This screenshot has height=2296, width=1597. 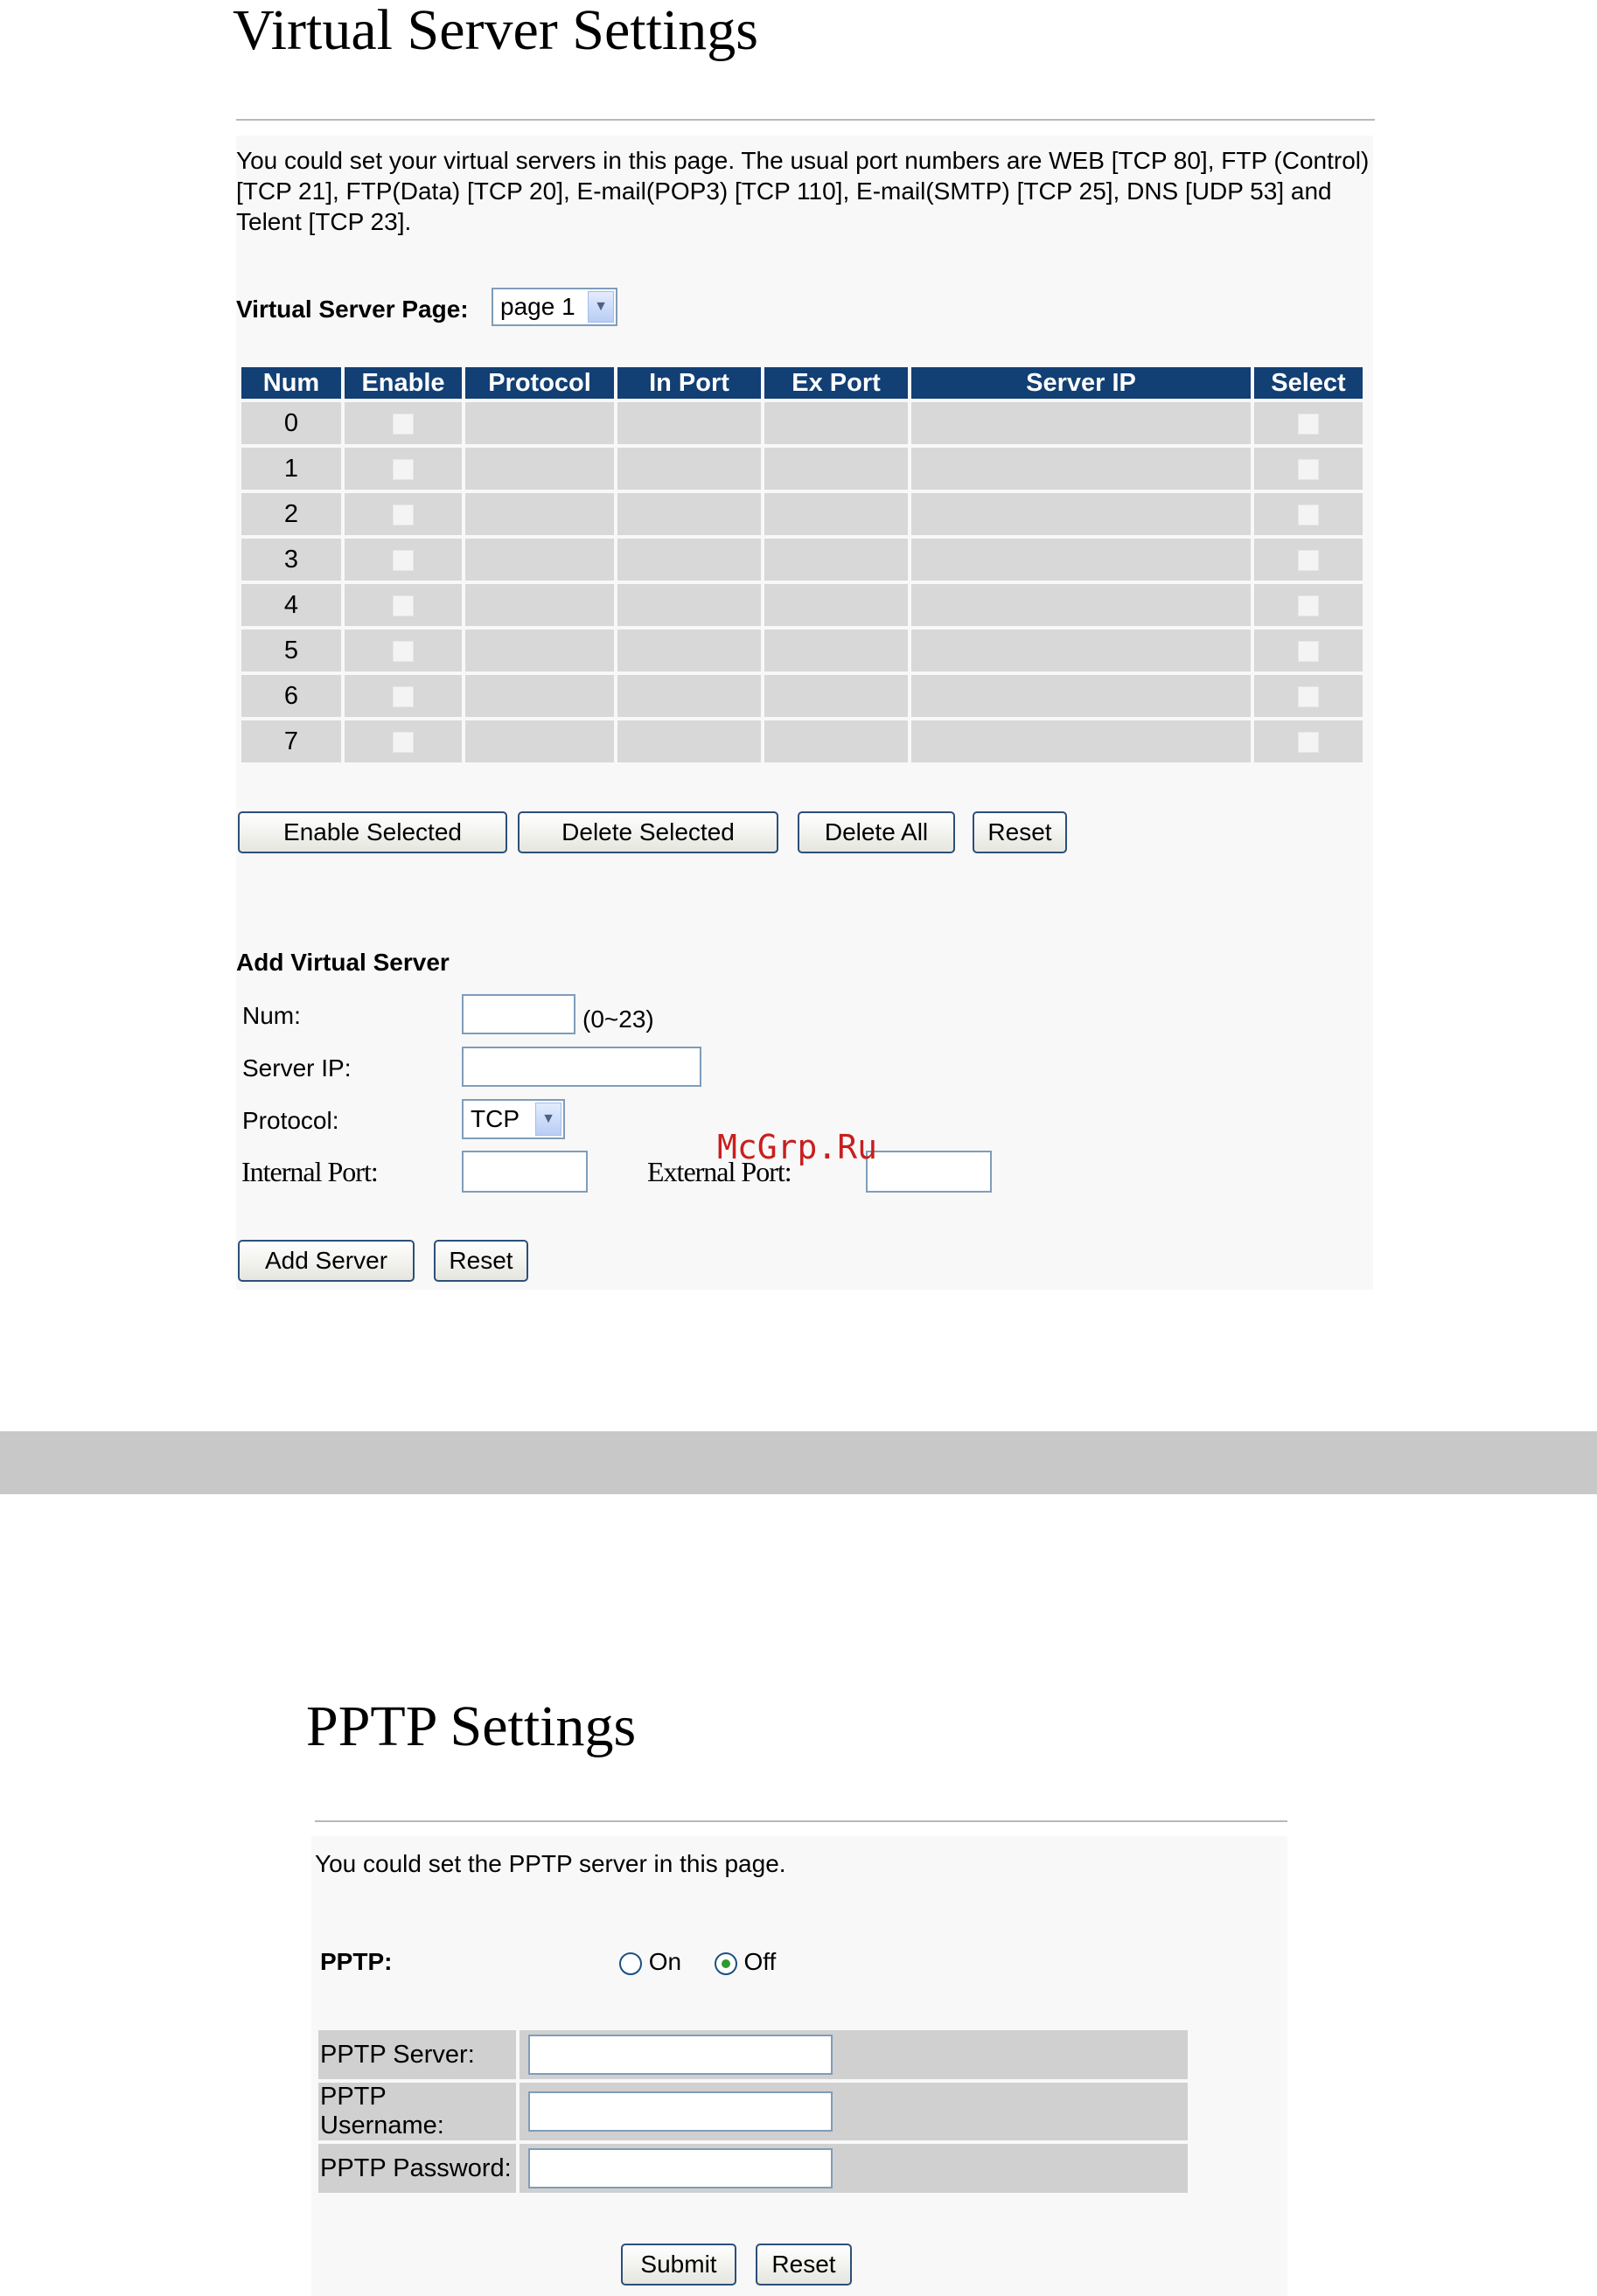 What do you see at coordinates (297, 1068) in the screenshot?
I see `server-ip-label: Server IP:` at bounding box center [297, 1068].